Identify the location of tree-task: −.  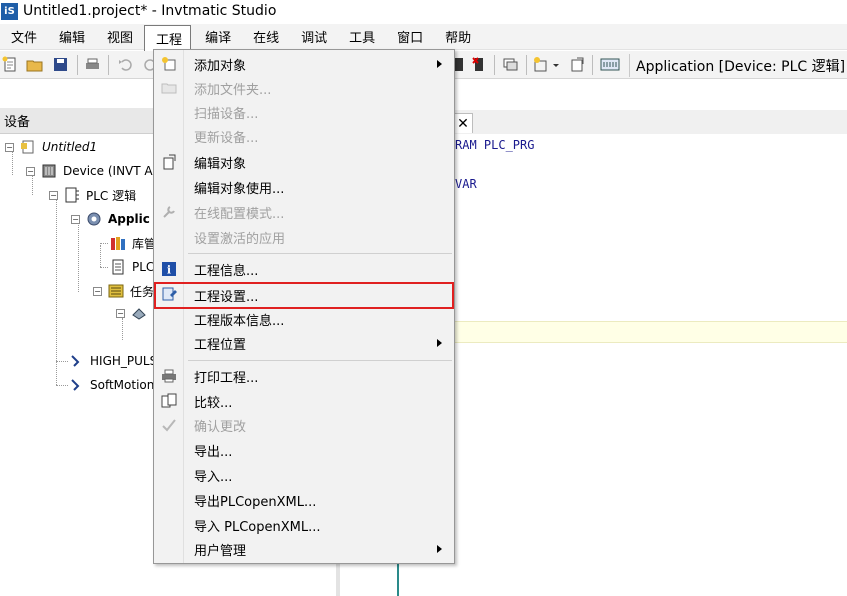
(134, 313).